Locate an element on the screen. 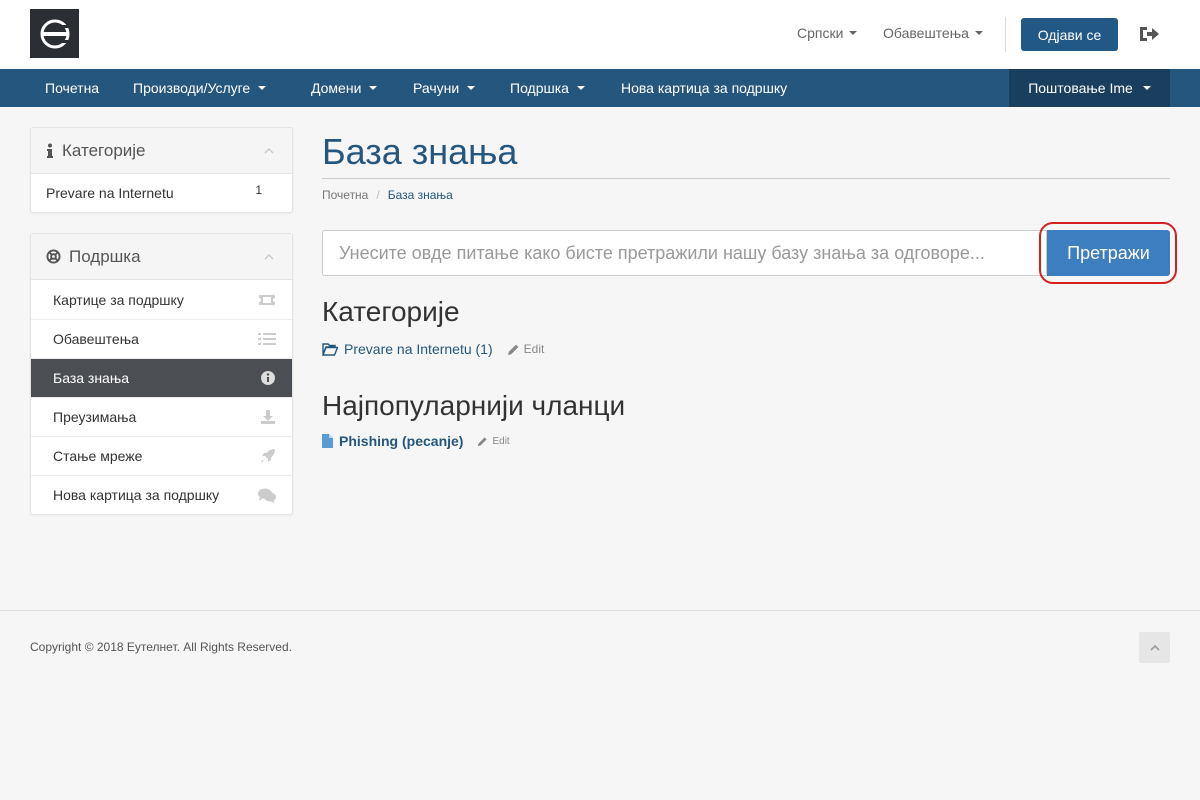  support-panel-header: Подршка is located at coordinates (161, 257).